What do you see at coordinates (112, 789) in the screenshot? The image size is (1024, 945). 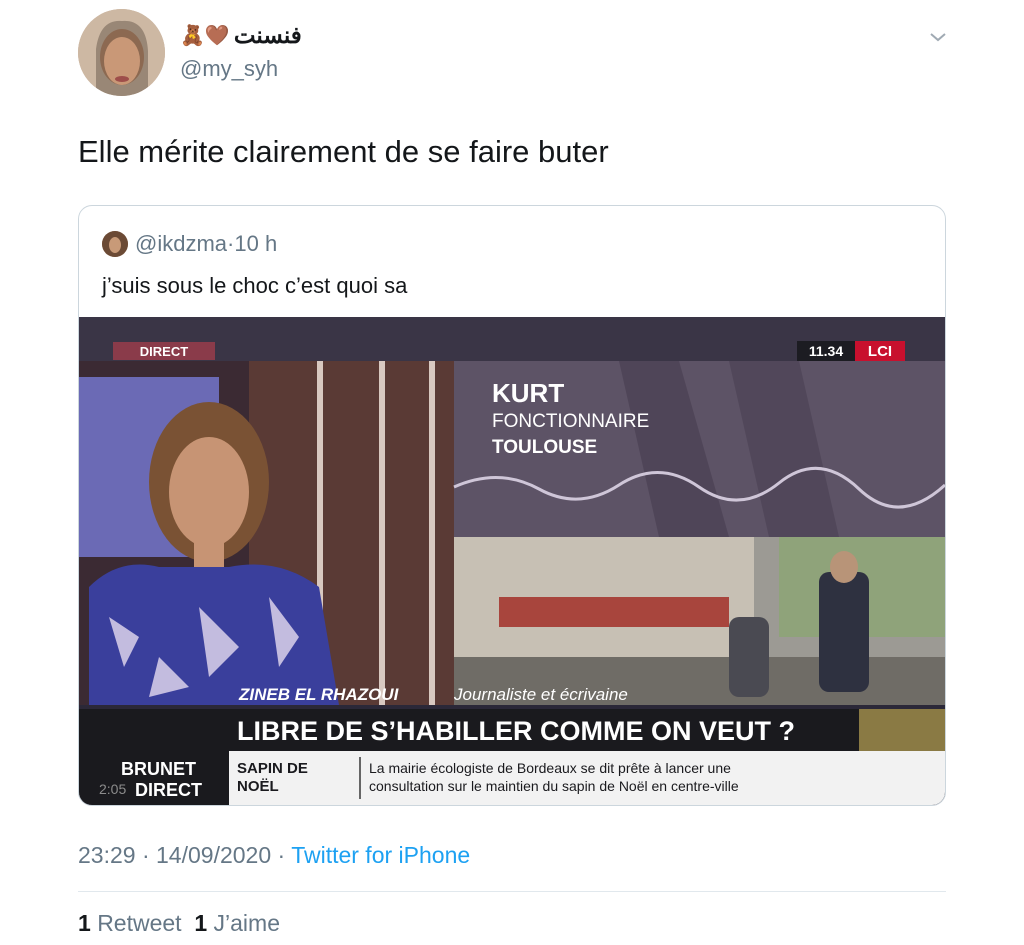 I see `video-timestamp: 2:05` at bounding box center [112, 789].